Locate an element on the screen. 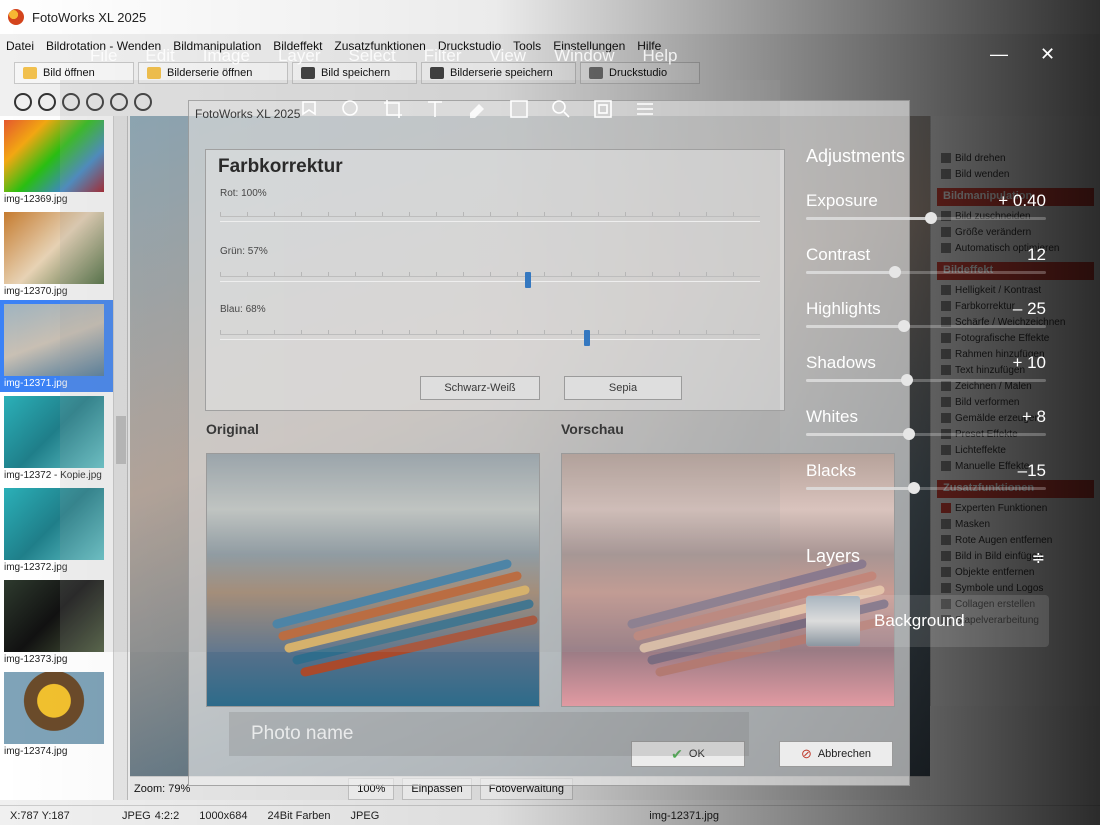 The height and width of the screenshot is (825, 1100). close-button: ✕ is located at coordinates (1047, 54).